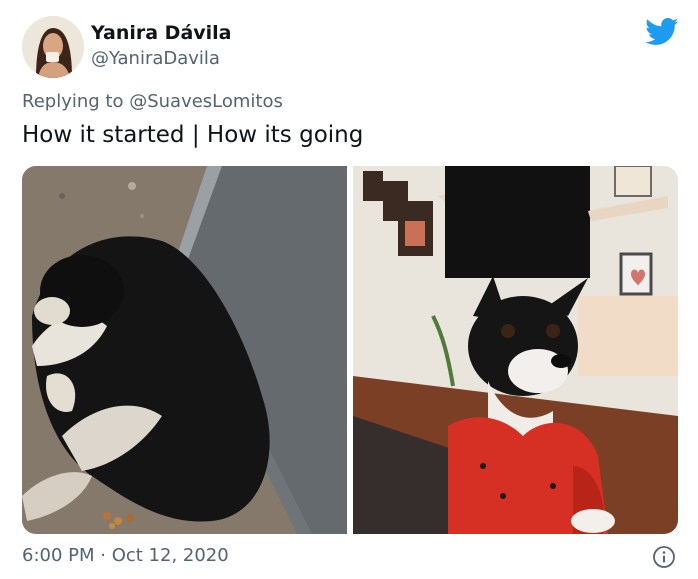 The height and width of the screenshot is (579, 698). Describe the element at coordinates (206, 101) in the screenshot. I see `reply-mention-link: @SuavesLomitos` at that location.